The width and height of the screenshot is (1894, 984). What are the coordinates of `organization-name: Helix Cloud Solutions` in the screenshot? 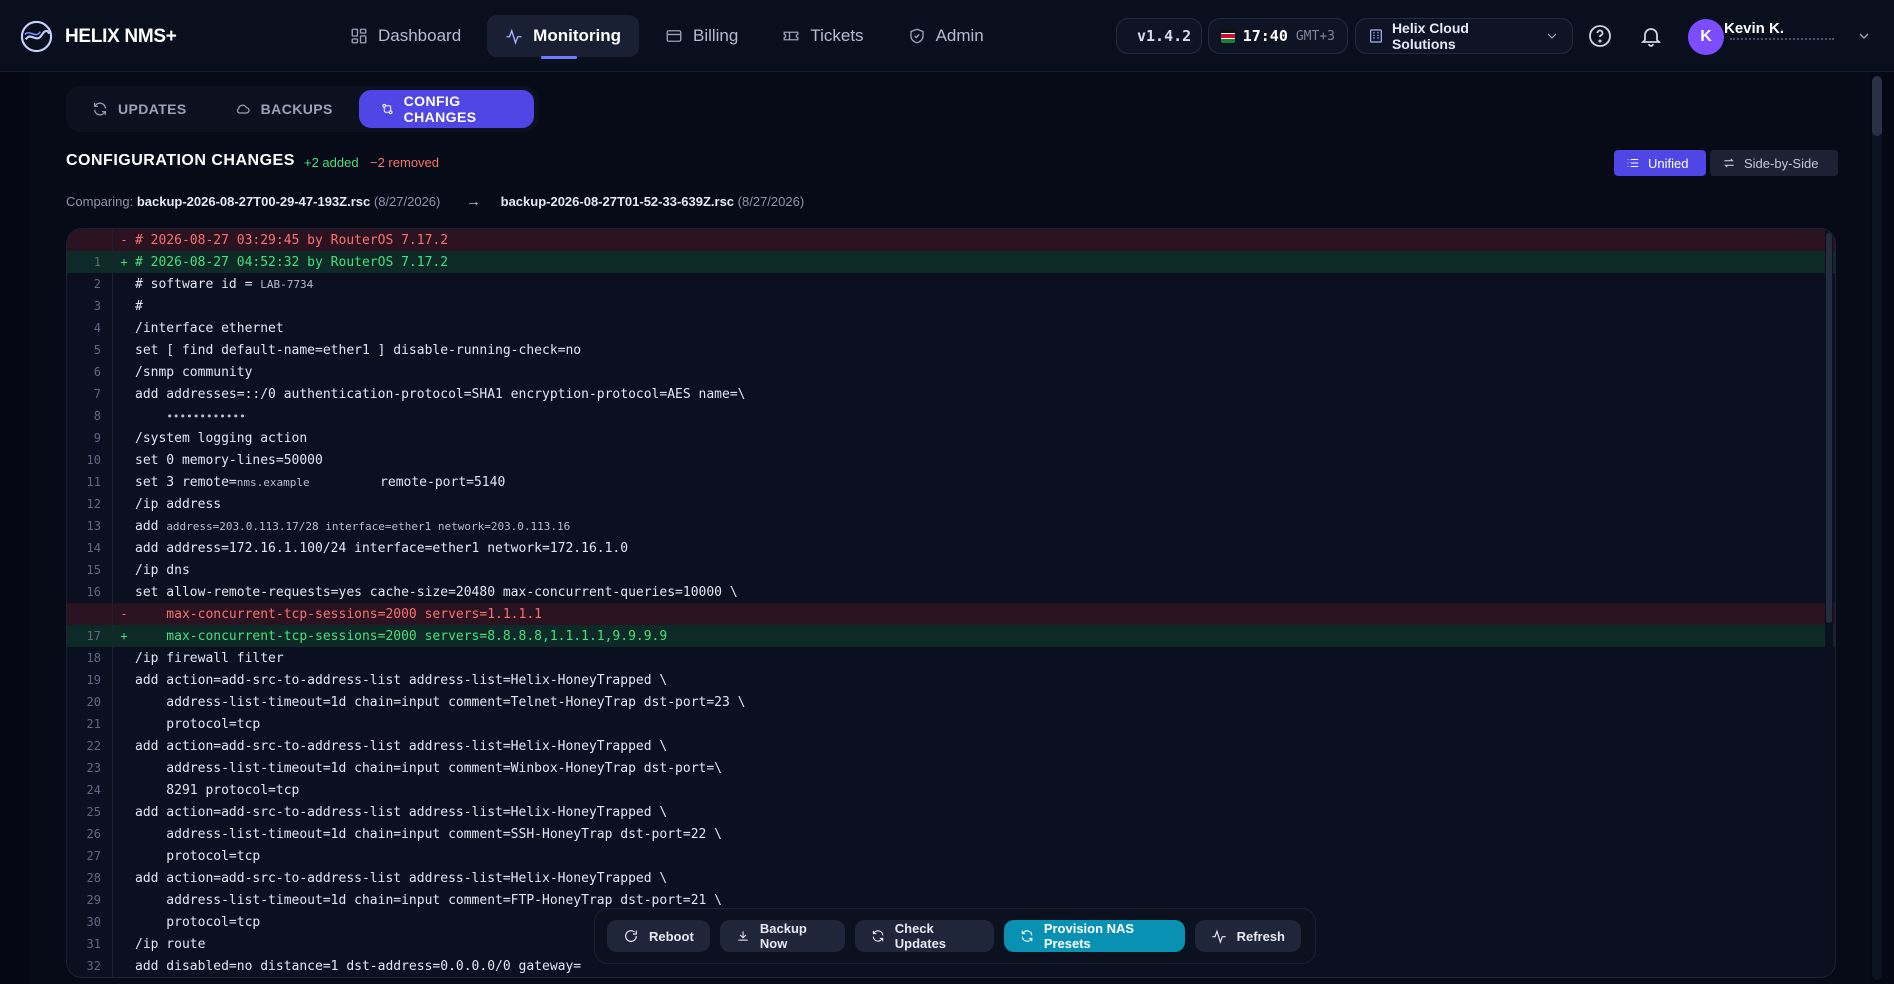 It's located at (1430, 36).